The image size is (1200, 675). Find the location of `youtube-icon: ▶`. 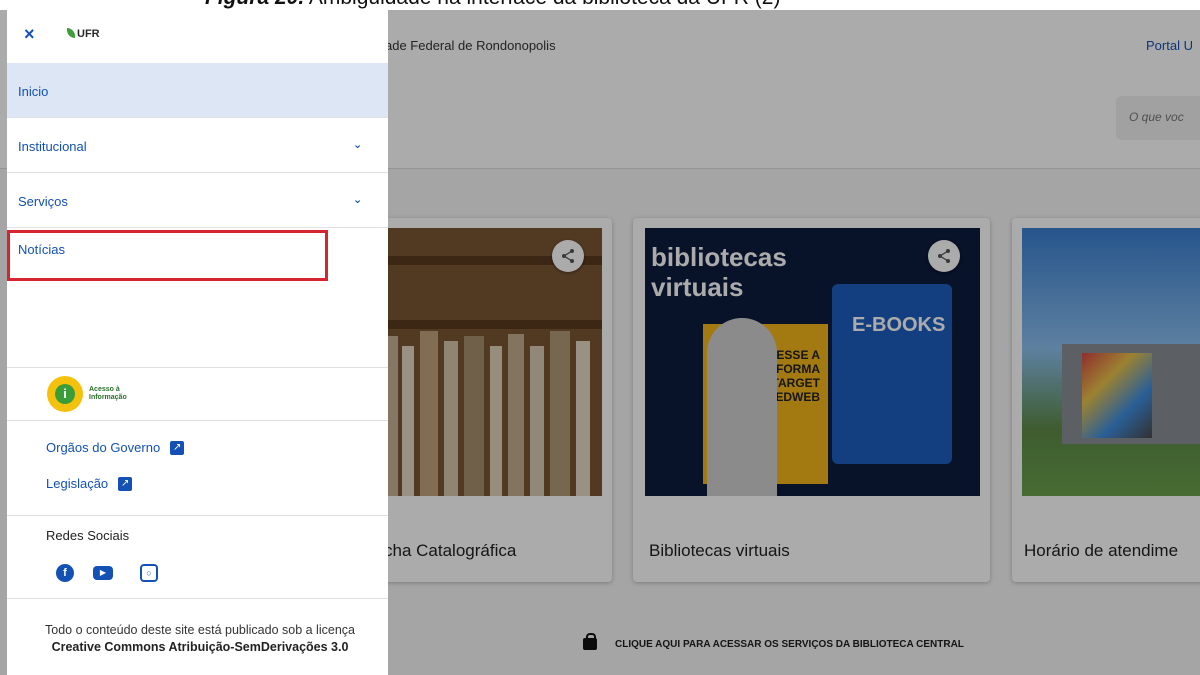

youtube-icon: ▶ is located at coordinates (103, 573).